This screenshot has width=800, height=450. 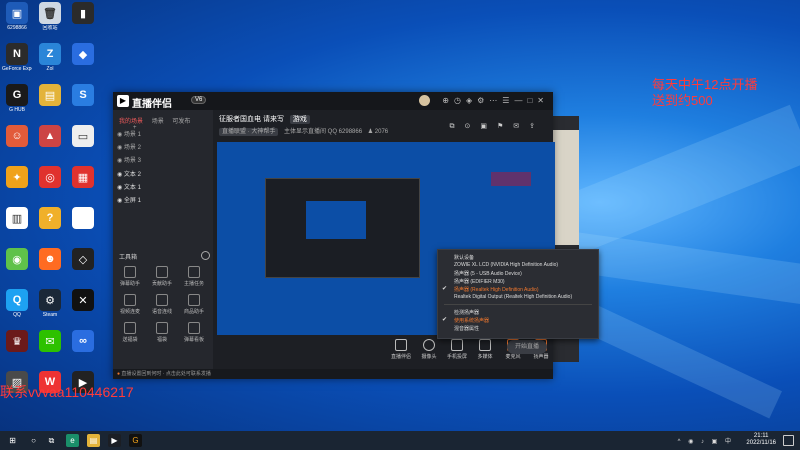 What do you see at coordinates (123, 101) in the screenshot?
I see `app-logo-icon: ▶` at bounding box center [123, 101].